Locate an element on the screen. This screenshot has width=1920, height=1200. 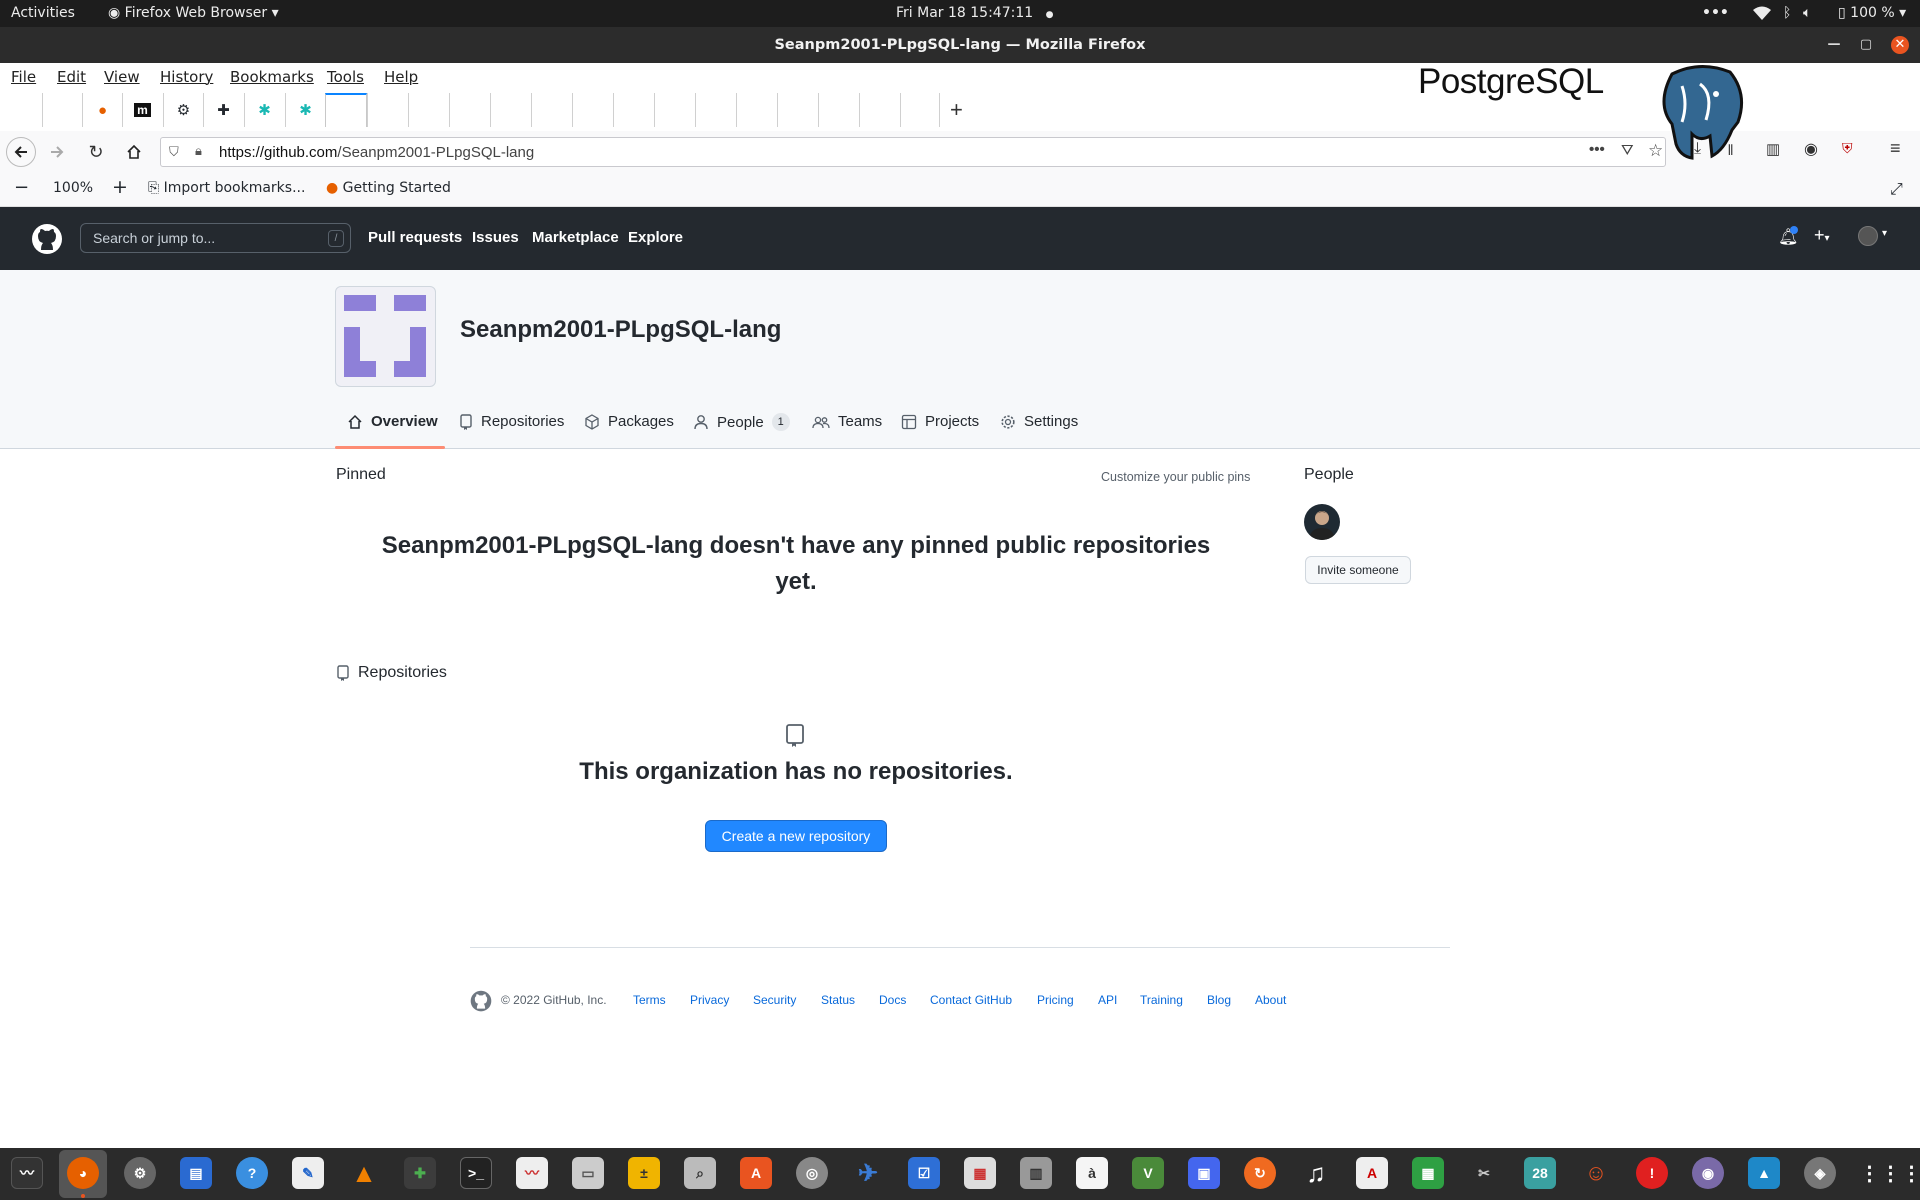
footer-link-privacy: Privacy is located at coordinates (709, 1000).